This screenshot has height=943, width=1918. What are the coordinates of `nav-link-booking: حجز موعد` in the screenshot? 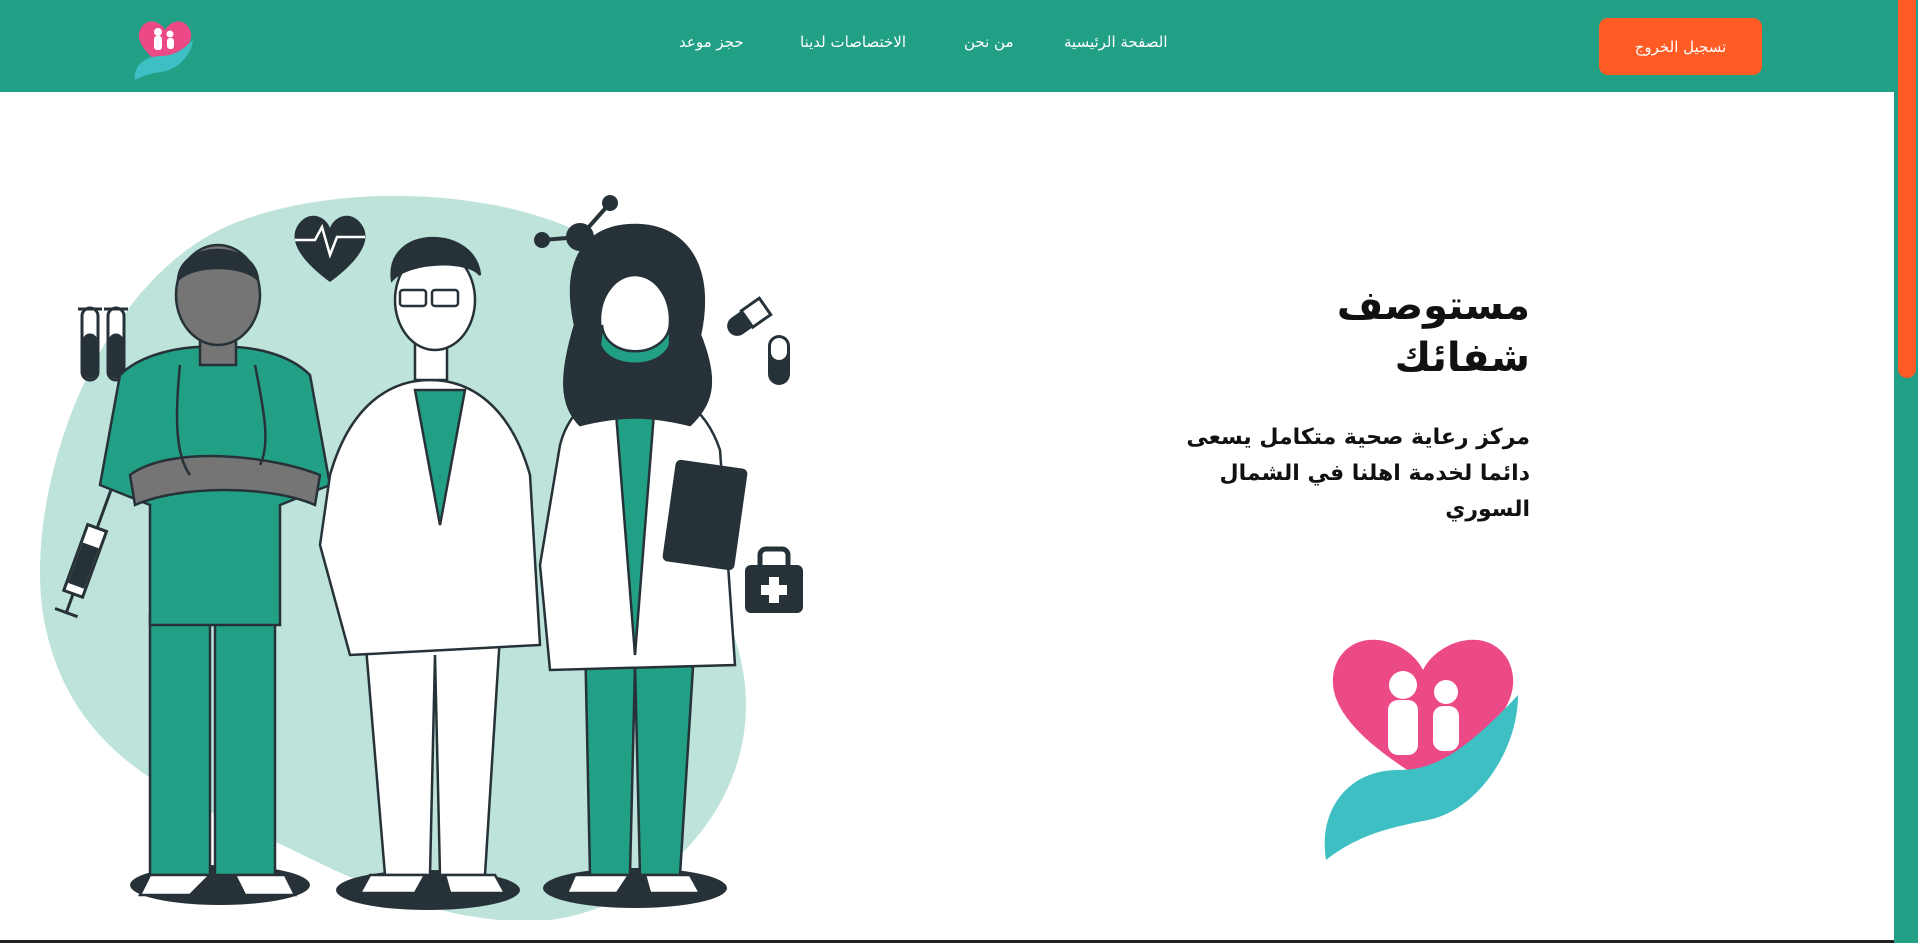 It's located at (711, 42).